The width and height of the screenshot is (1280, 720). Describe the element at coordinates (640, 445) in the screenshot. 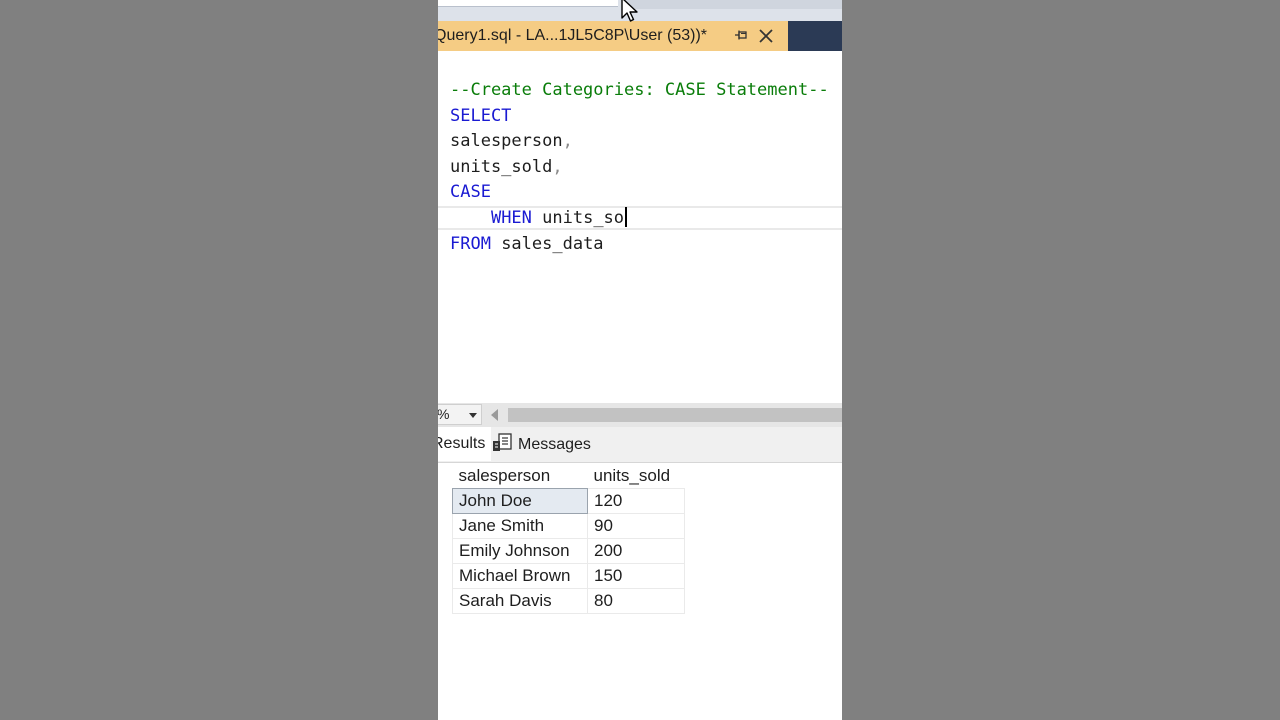

I see `results-tab-strip: Results Messages` at that location.